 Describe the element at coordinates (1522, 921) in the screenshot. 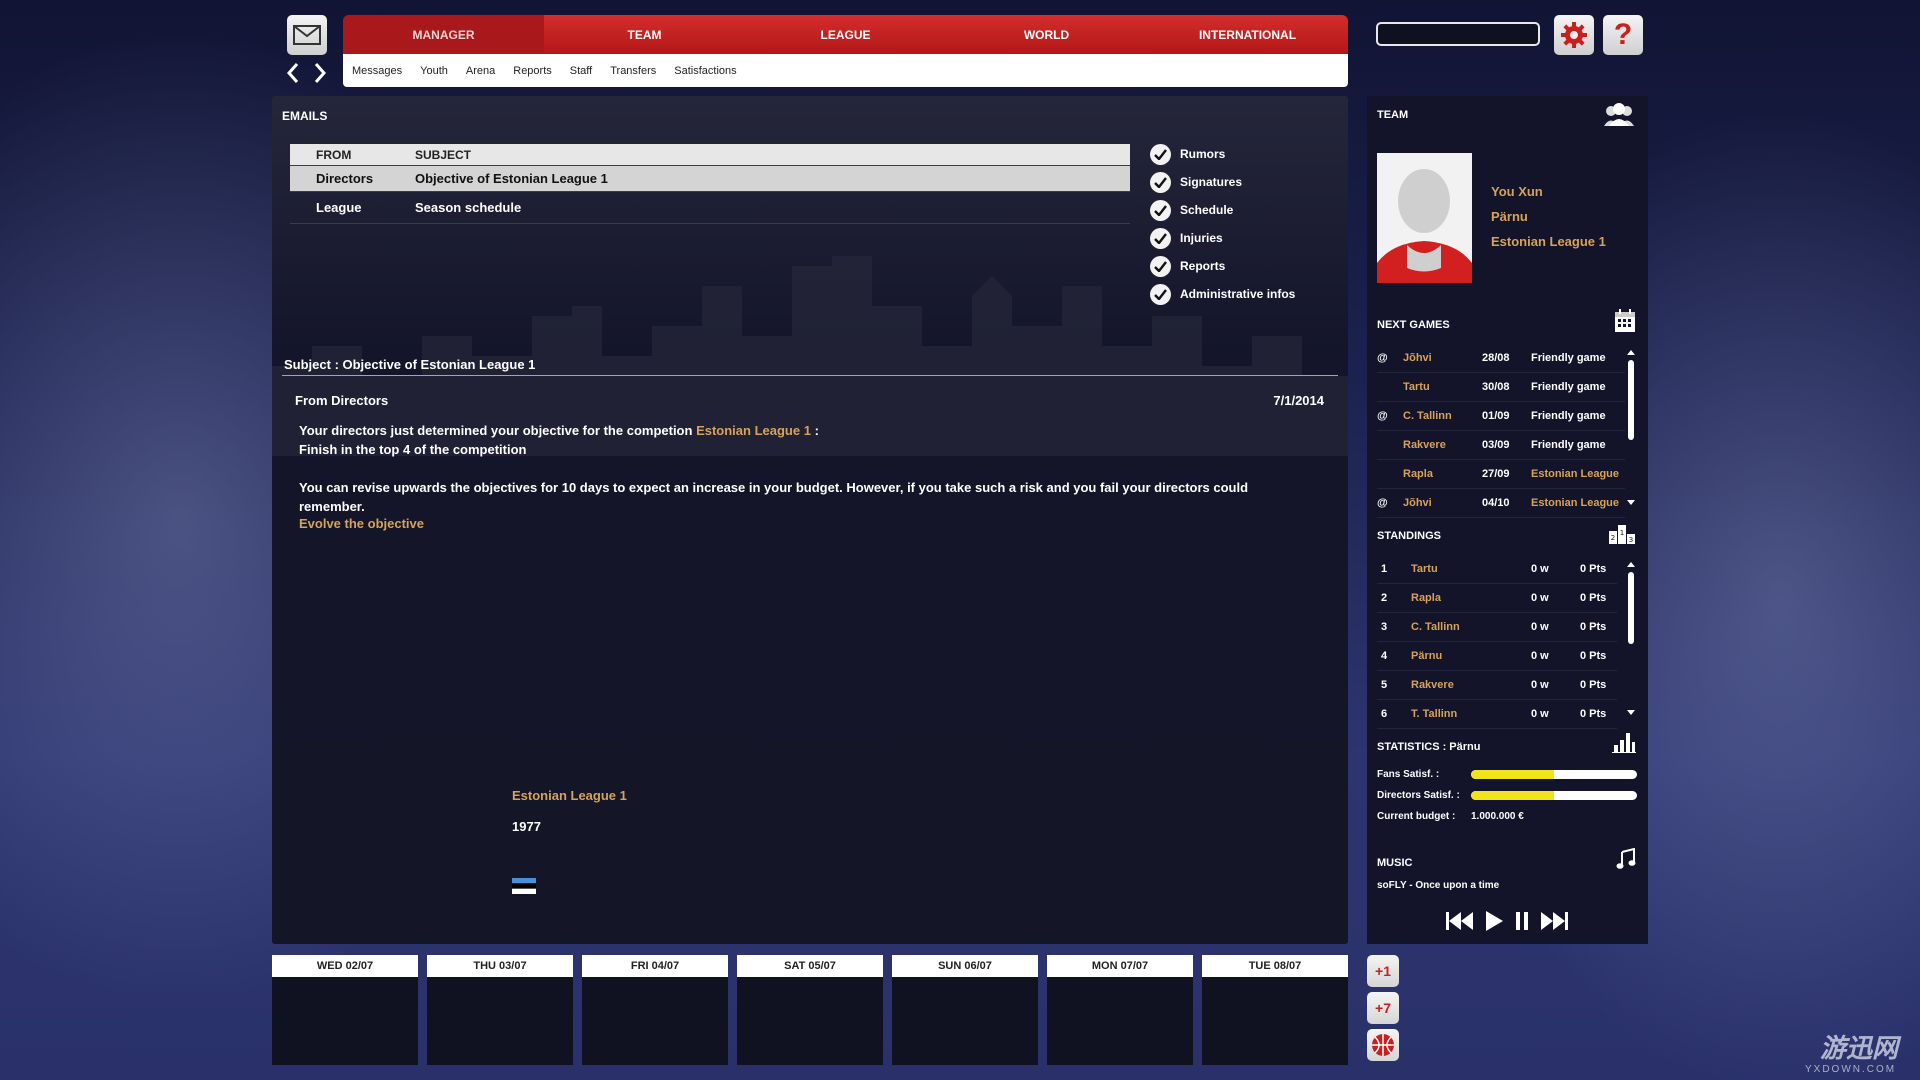

I see `pause-icon` at that location.